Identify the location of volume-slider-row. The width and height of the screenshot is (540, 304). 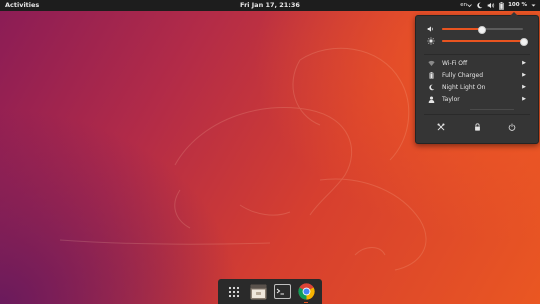
(477, 29).